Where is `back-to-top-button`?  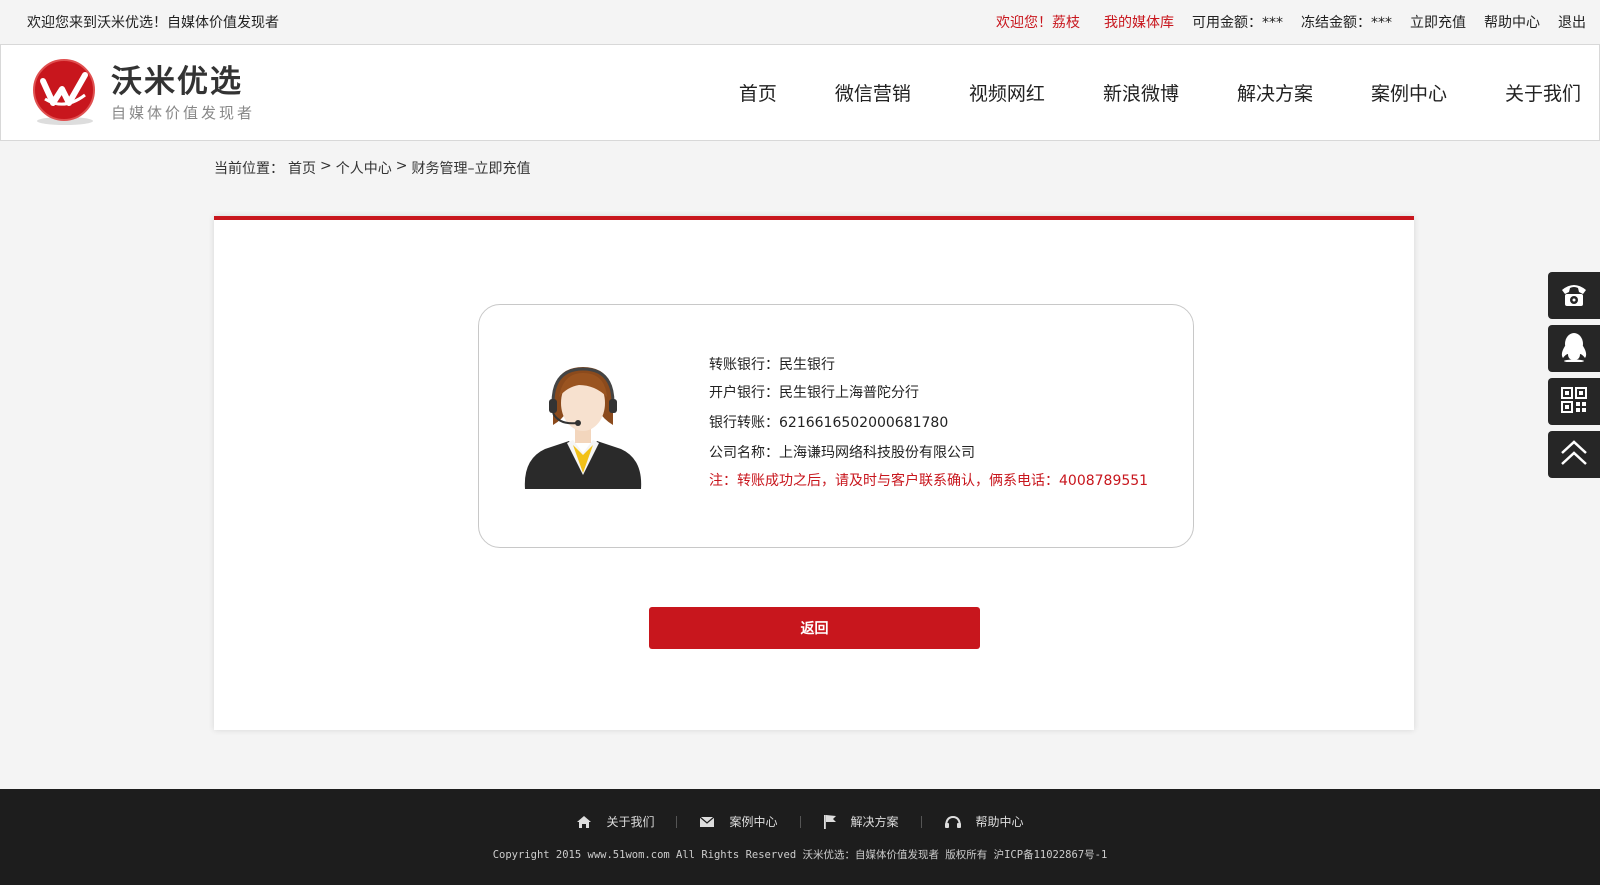 back-to-top-button is located at coordinates (1574, 454).